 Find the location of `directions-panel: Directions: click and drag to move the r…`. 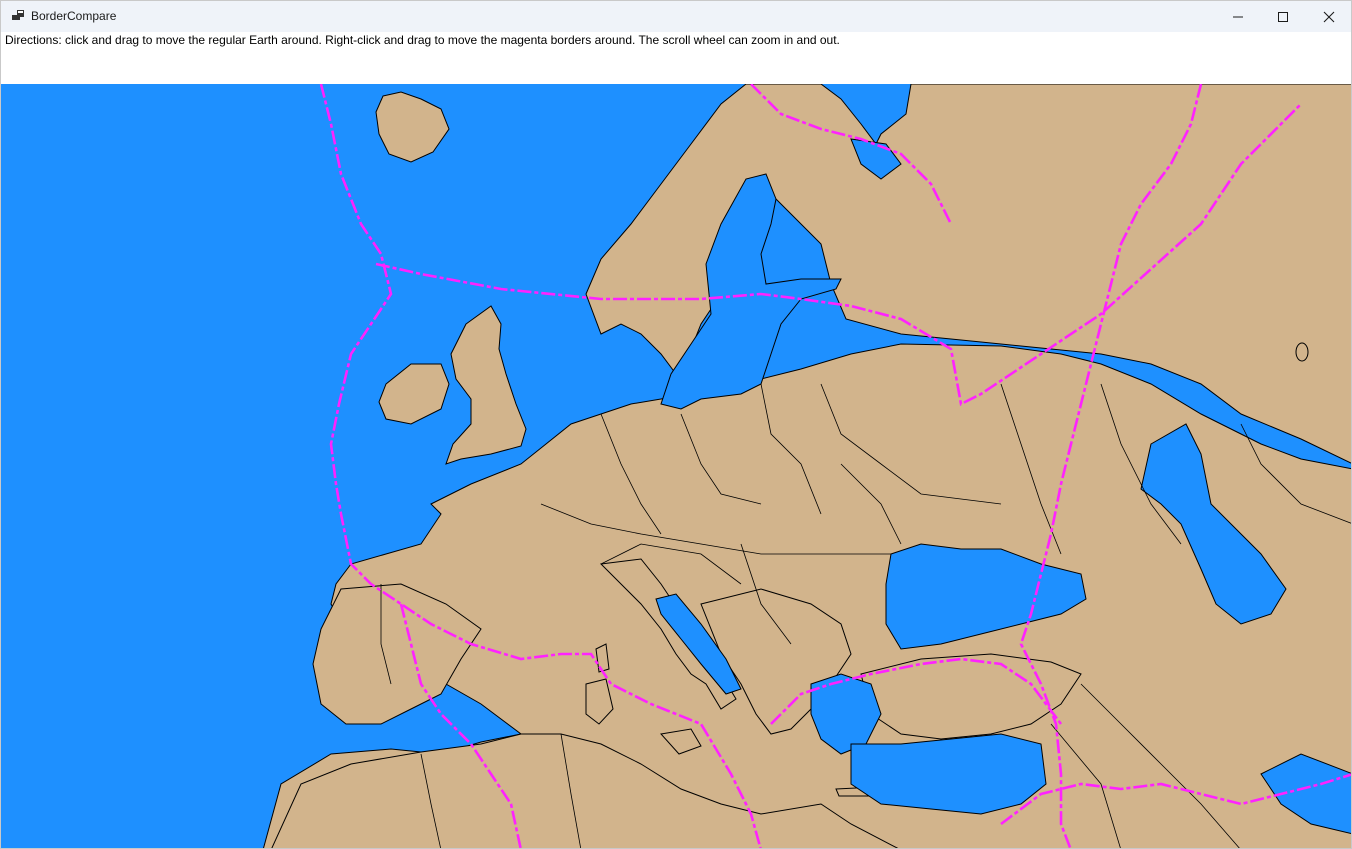

directions-panel: Directions: click and drag to move the r… is located at coordinates (676, 58).